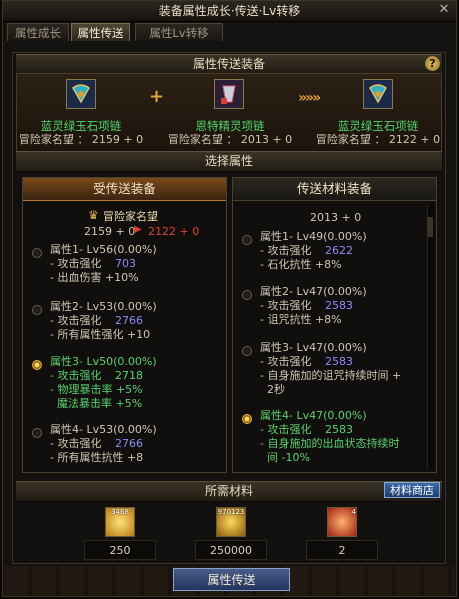 The width and height of the screenshot is (459, 599). I want to click on required-materials-header: 所需材料, so click(229, 491).